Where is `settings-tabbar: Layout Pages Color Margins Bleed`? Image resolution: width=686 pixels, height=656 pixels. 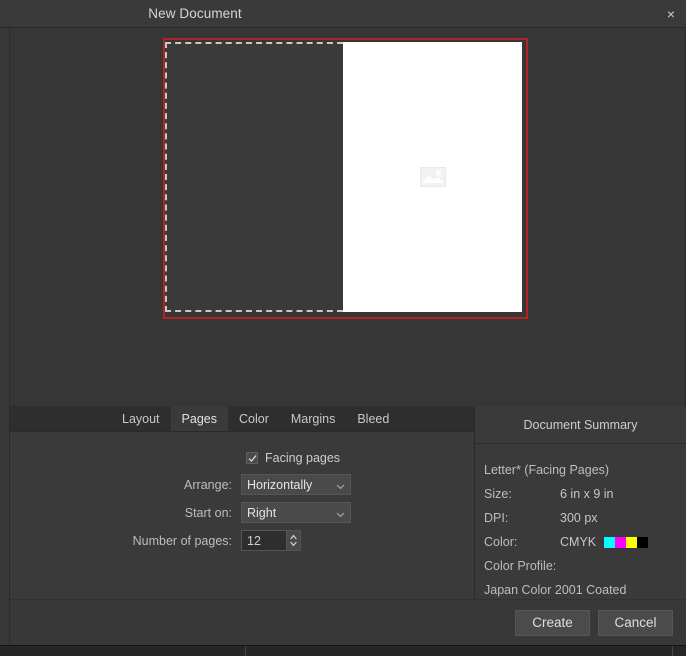
settings-tabbar: Layout Pages Color Margins Bleed is located at coordinates (242, 419).